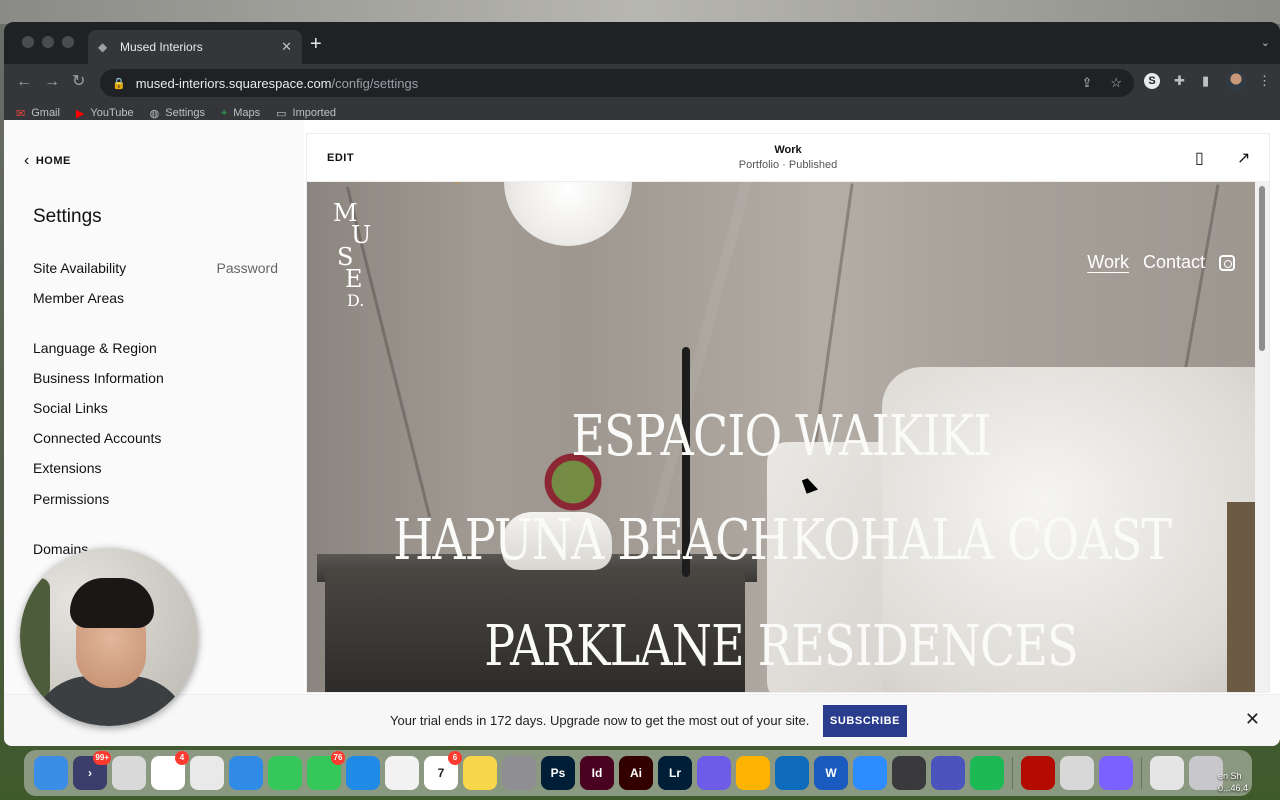 The height and width of the screenshot is (800, 1280). What do you see at coordinates (870, 773) in the screenshot?
I see `zoom-icon` at bounding box center [870, 773].